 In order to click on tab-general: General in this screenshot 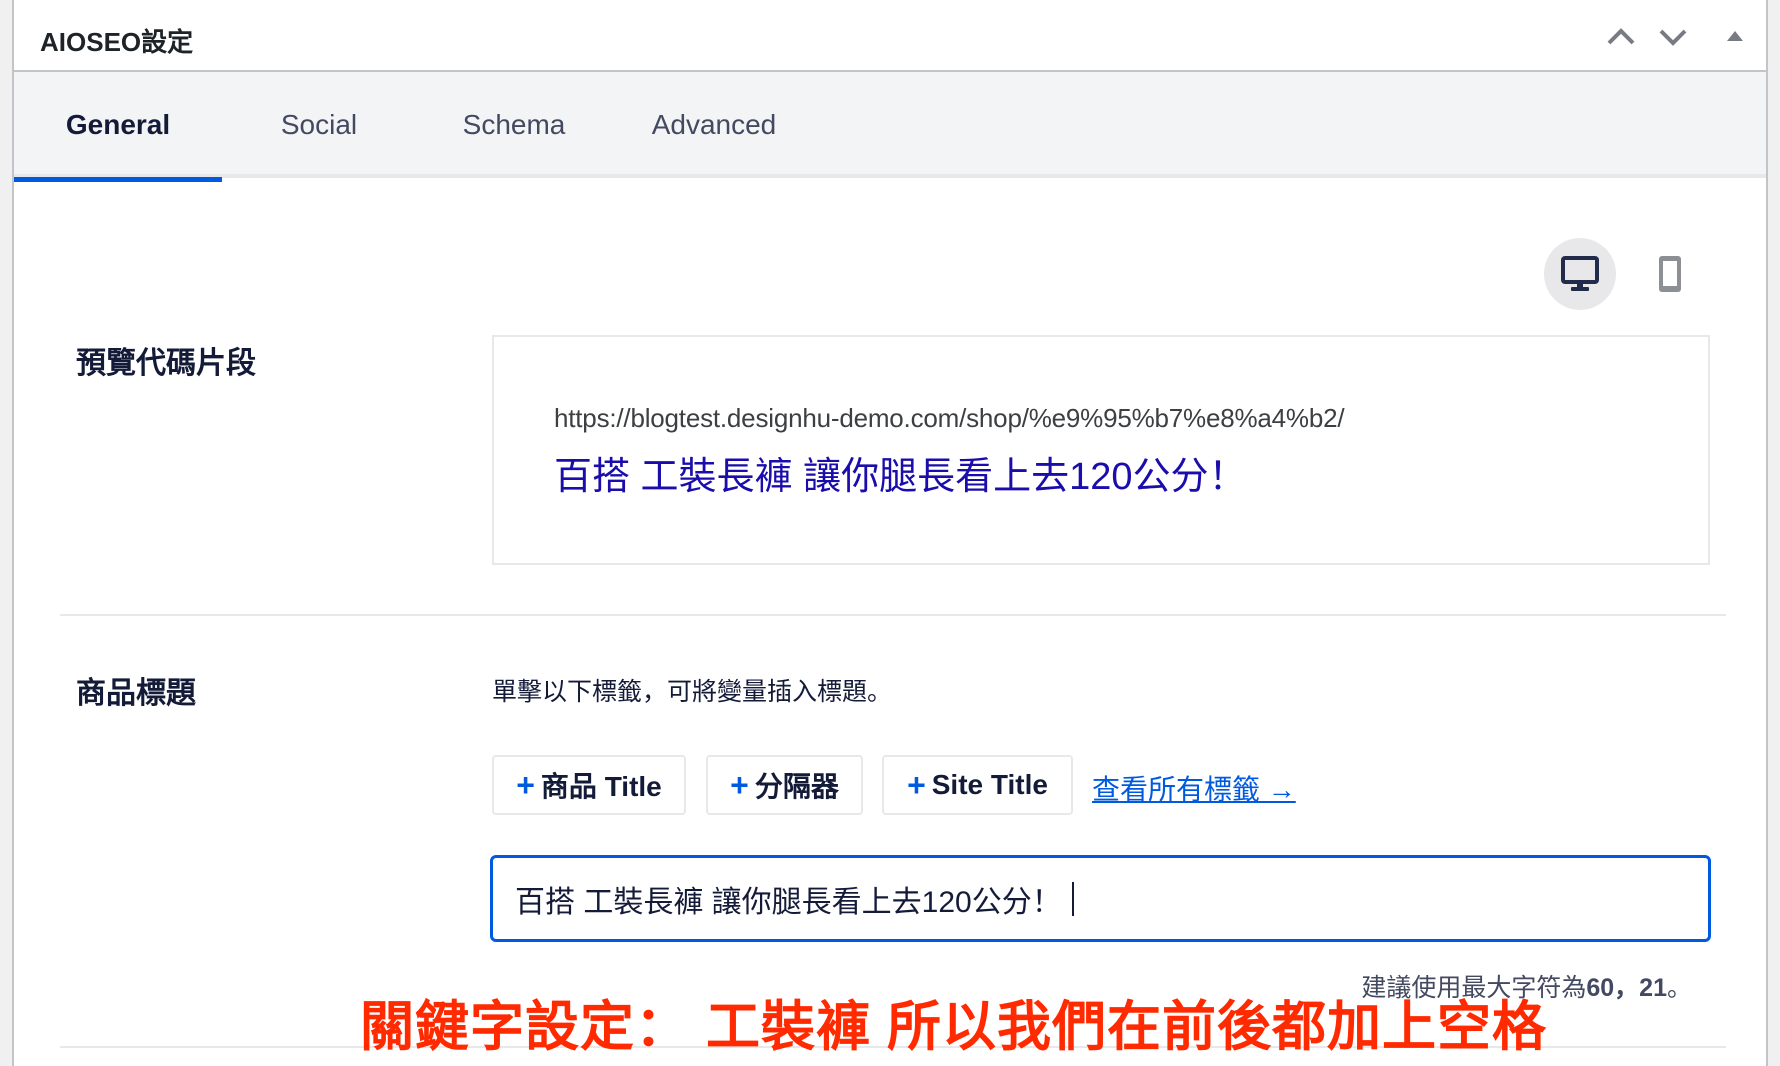, I will do `click(118, 127)`.